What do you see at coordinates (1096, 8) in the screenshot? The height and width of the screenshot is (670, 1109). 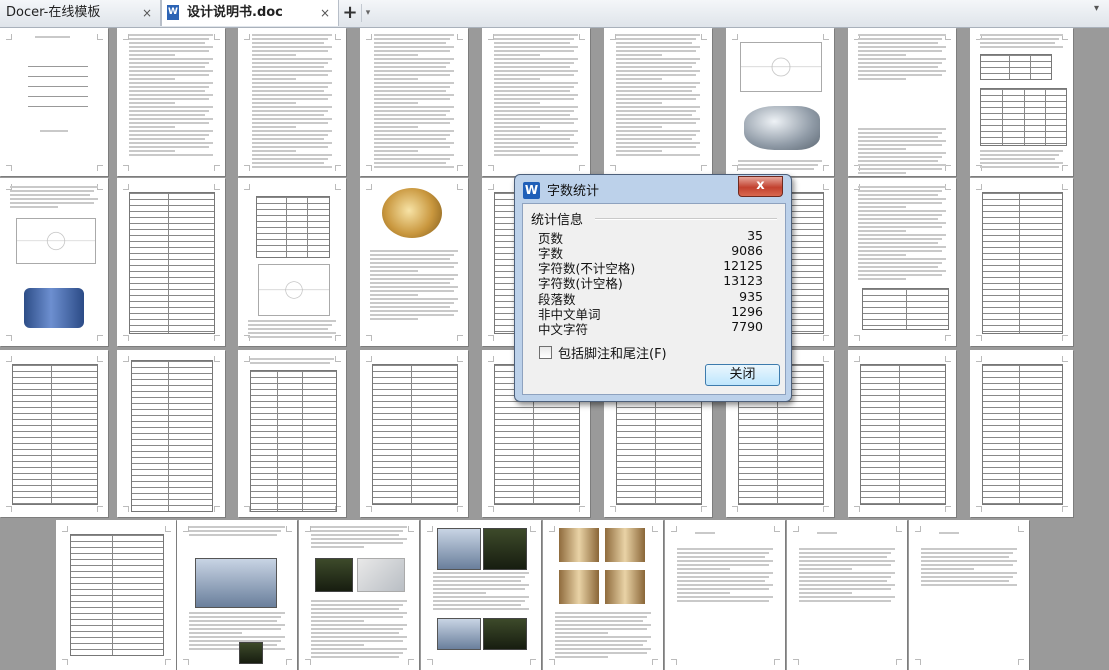 I see `tab-overflow-icon: ▾` at bounding box center [1096, 8].